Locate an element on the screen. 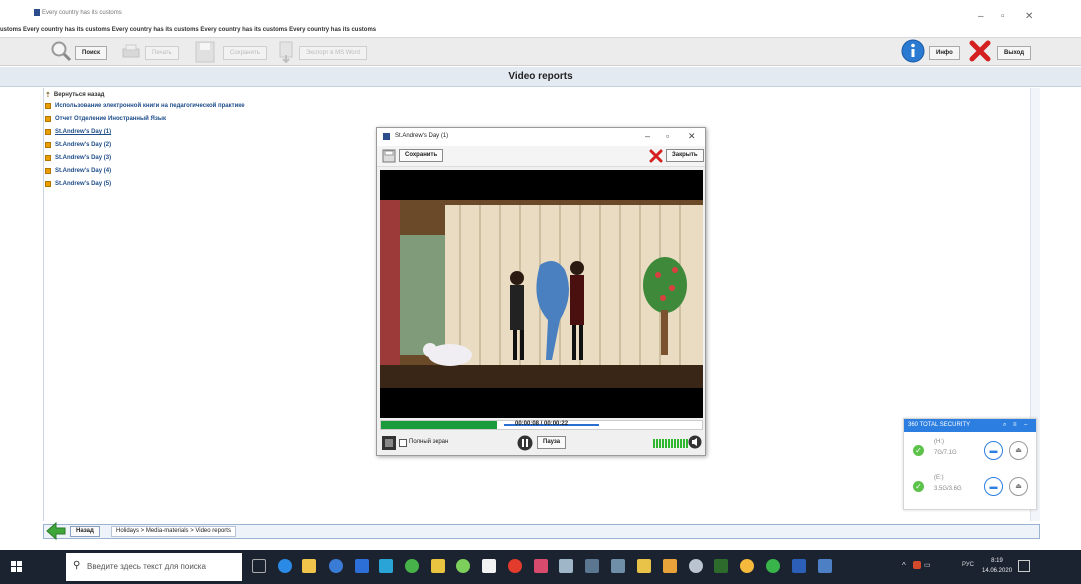  seek-bar: 00:00:08 / 00:00:22 is located at coordinates (541, 425).